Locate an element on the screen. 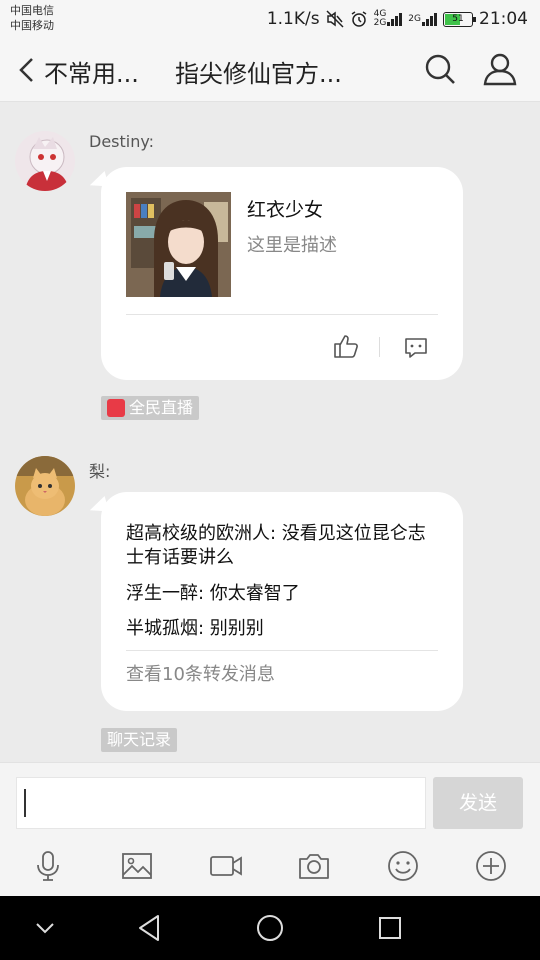 This screenshot has width=540, height=960. avatar-destiny is located at coordinates (45, 161).